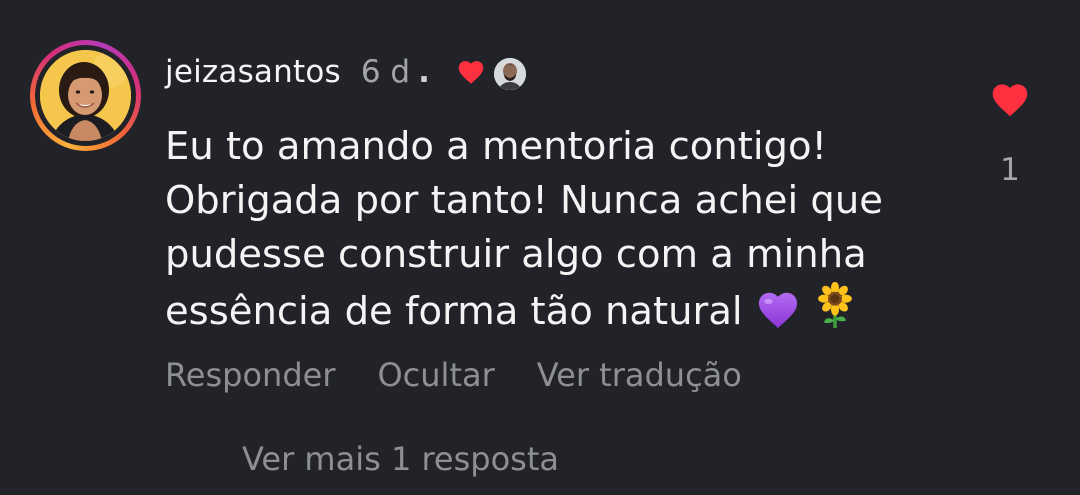 This screenshot has height=495, width=1080. I want to click on heart-like-icon, so click(1010, 99).